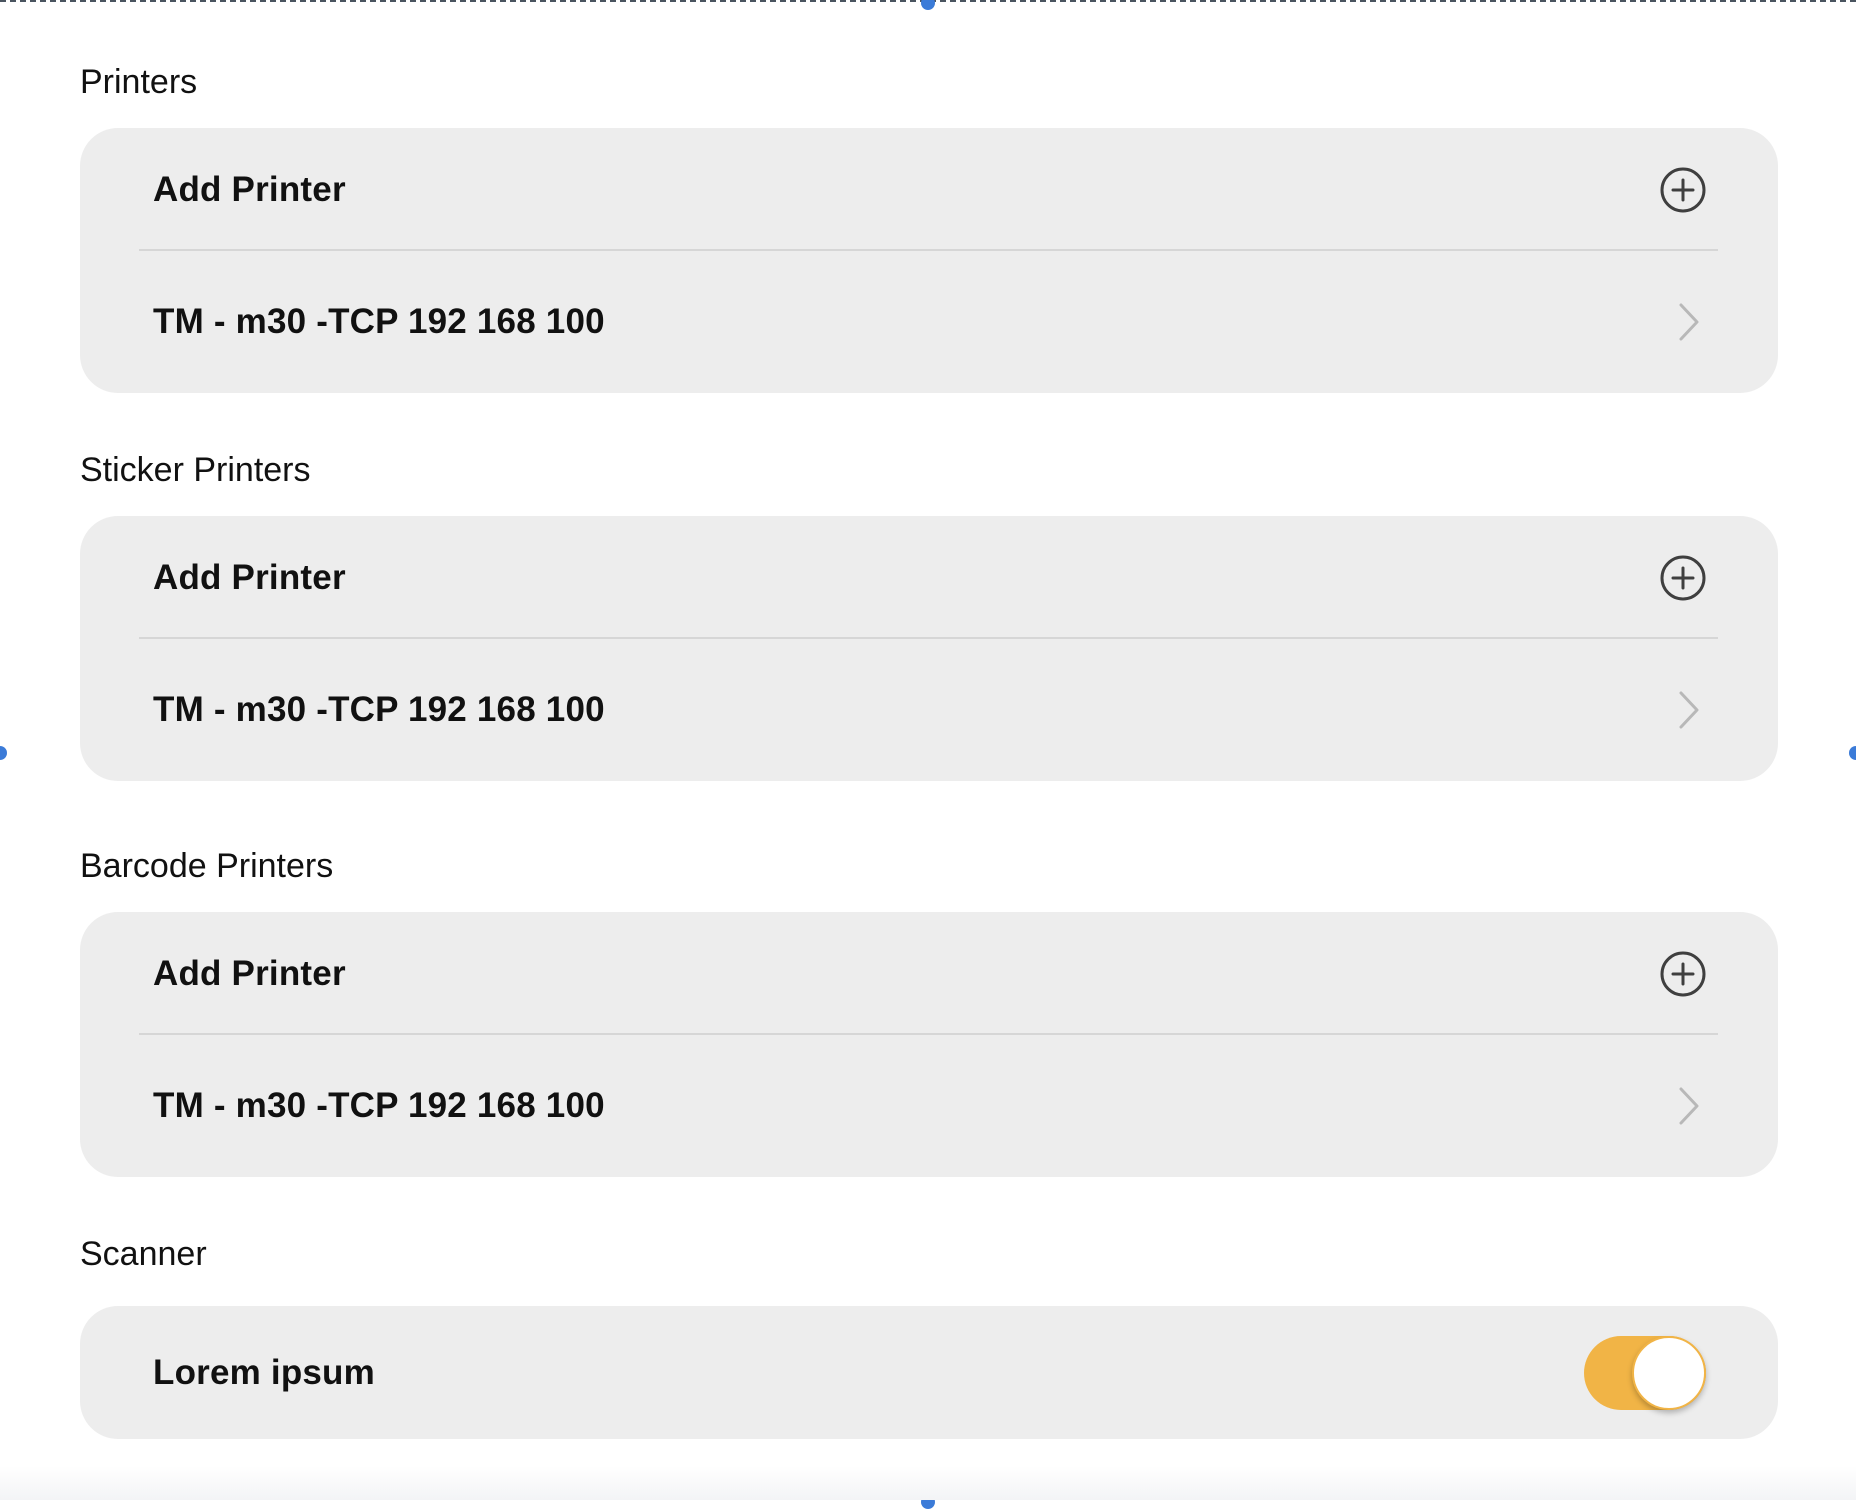  Describe the element at coordinates (929, 189) in the screenshot. I see `add-printer-row: Add Printer` at that location.